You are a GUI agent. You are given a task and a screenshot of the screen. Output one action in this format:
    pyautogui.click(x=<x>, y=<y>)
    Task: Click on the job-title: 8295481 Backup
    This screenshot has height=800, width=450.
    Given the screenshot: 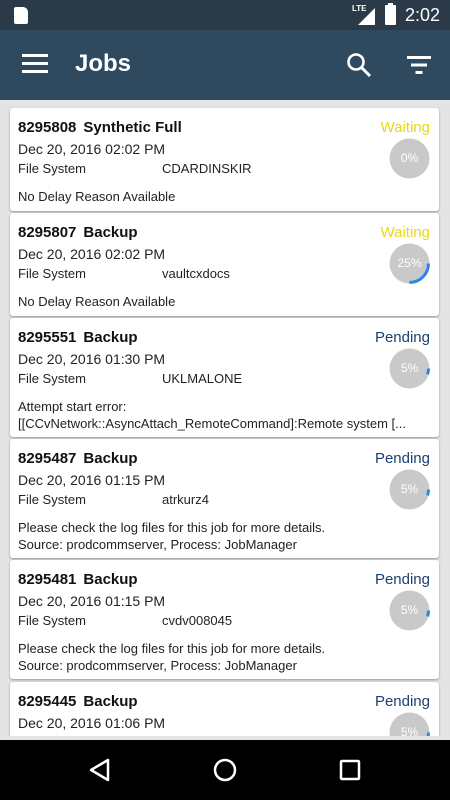 What is the action you would take?
    pyautogui.click(x=78, y=579)
    